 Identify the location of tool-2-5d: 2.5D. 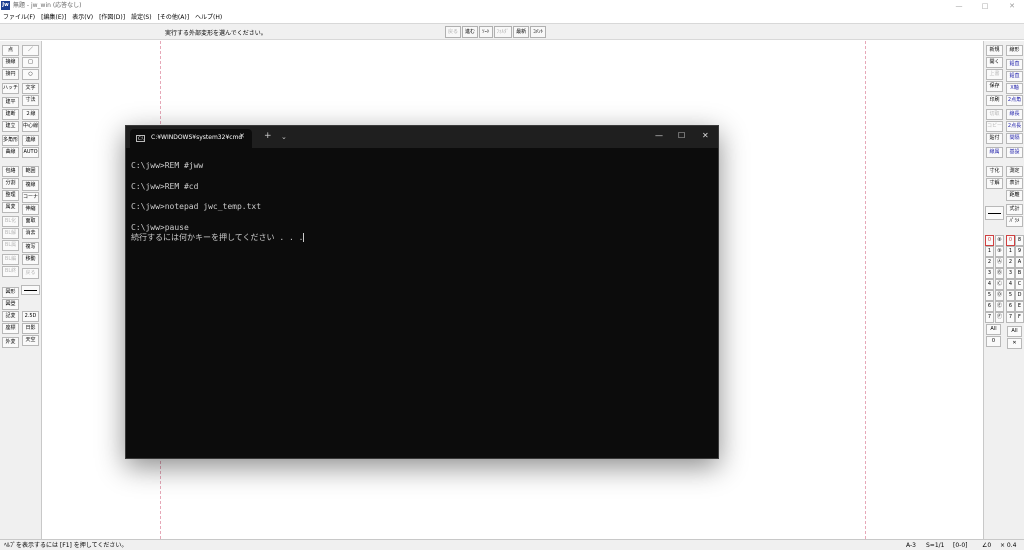
(30, 316).